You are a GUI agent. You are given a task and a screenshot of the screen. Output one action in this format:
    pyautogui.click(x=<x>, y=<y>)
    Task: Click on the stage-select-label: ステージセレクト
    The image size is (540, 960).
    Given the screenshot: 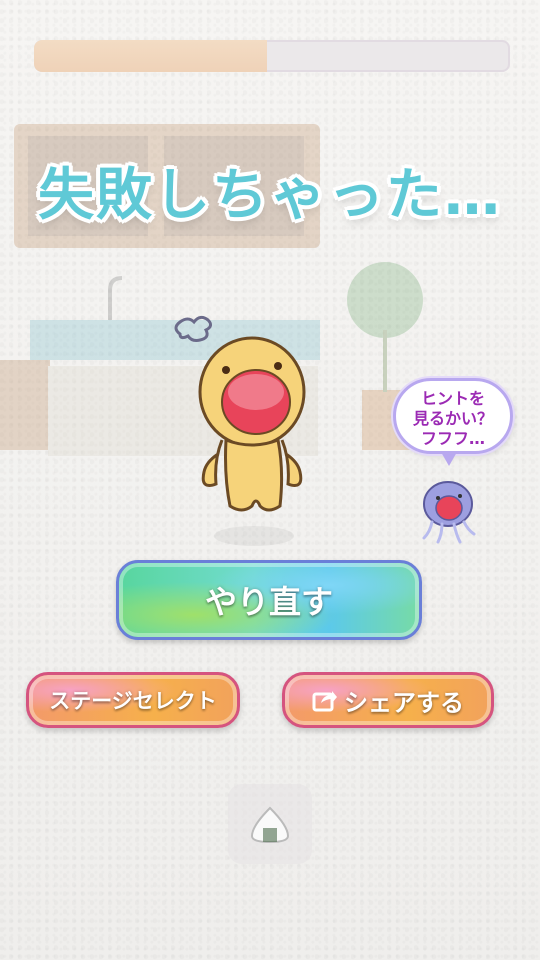 What is the action you would take?
    pyautogui.click(x=133, y=701)
    